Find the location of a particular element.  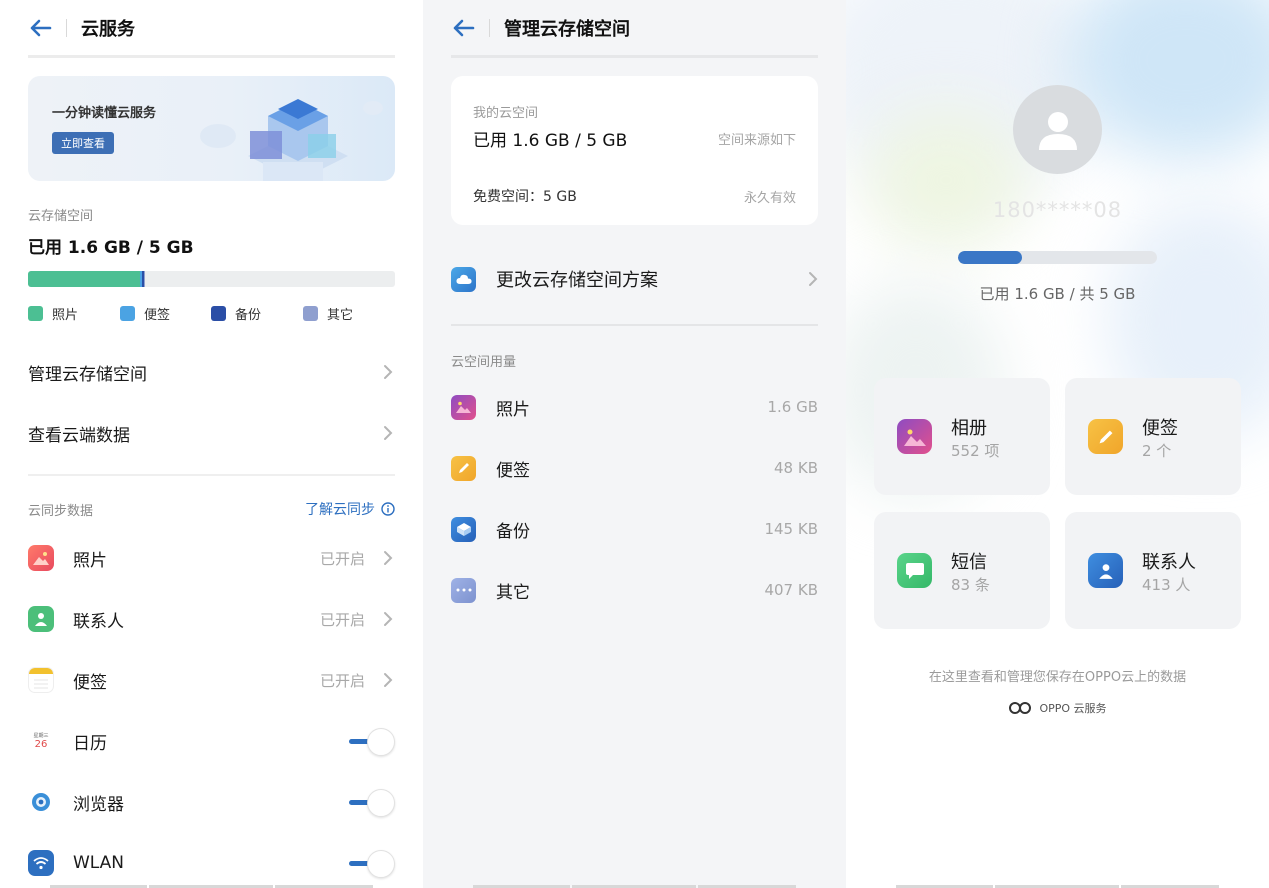

usage-item-label: 其它 is located at coordinates (513, 592).